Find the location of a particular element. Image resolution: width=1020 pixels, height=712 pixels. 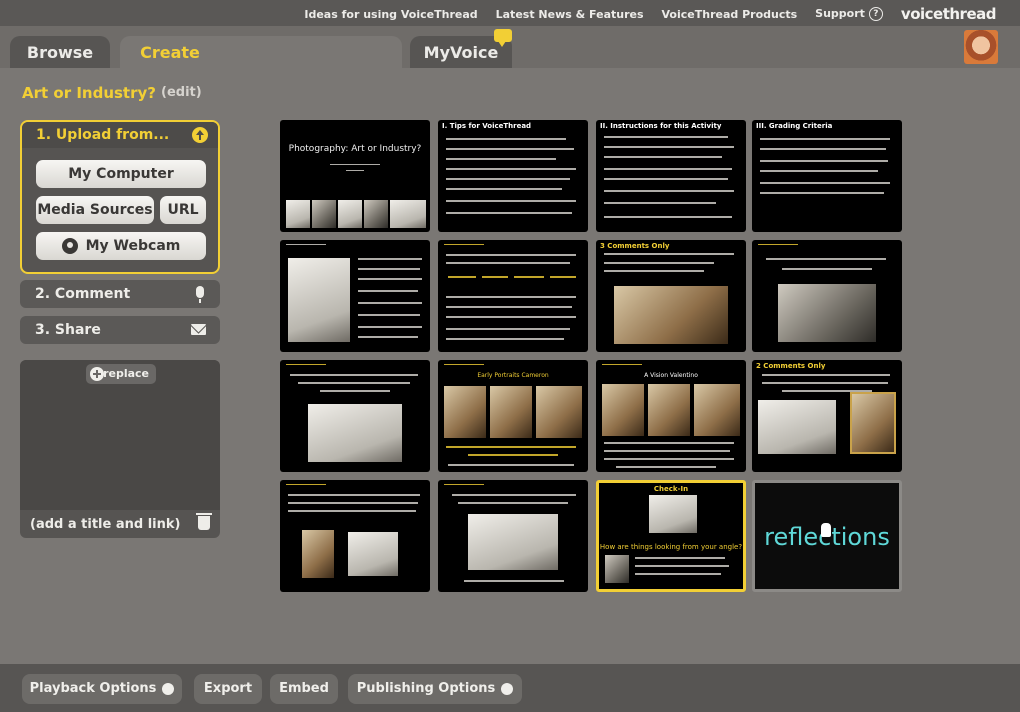

slide-15-caption: How are things looking from your angle? is located at coordinates (671, 547).